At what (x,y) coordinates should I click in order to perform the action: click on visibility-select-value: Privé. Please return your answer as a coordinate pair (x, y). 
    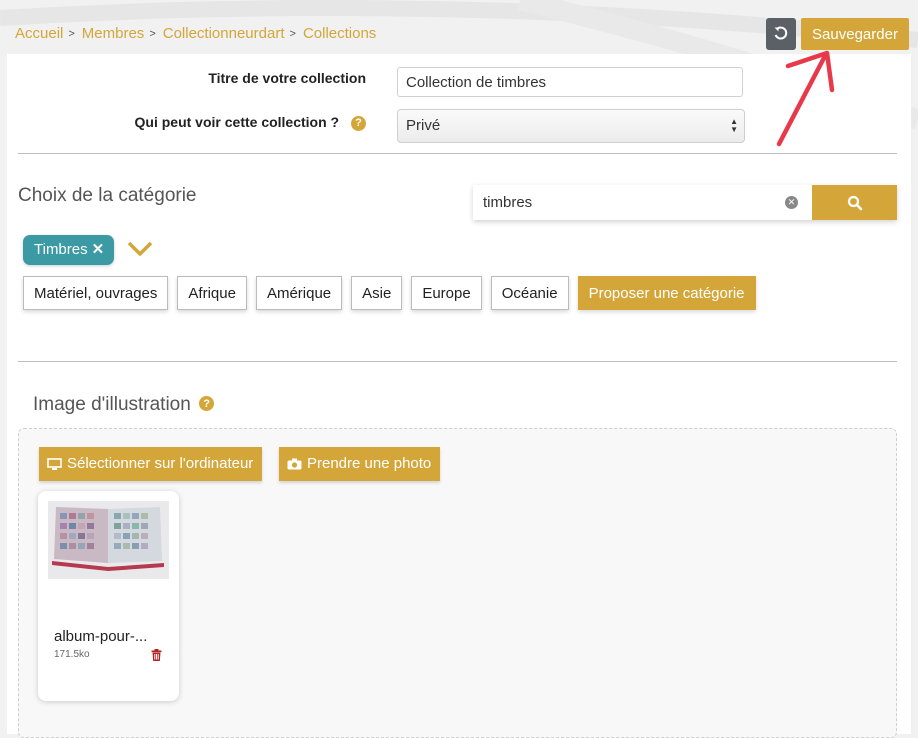
    Looking at the image, I should click on (423, 125).